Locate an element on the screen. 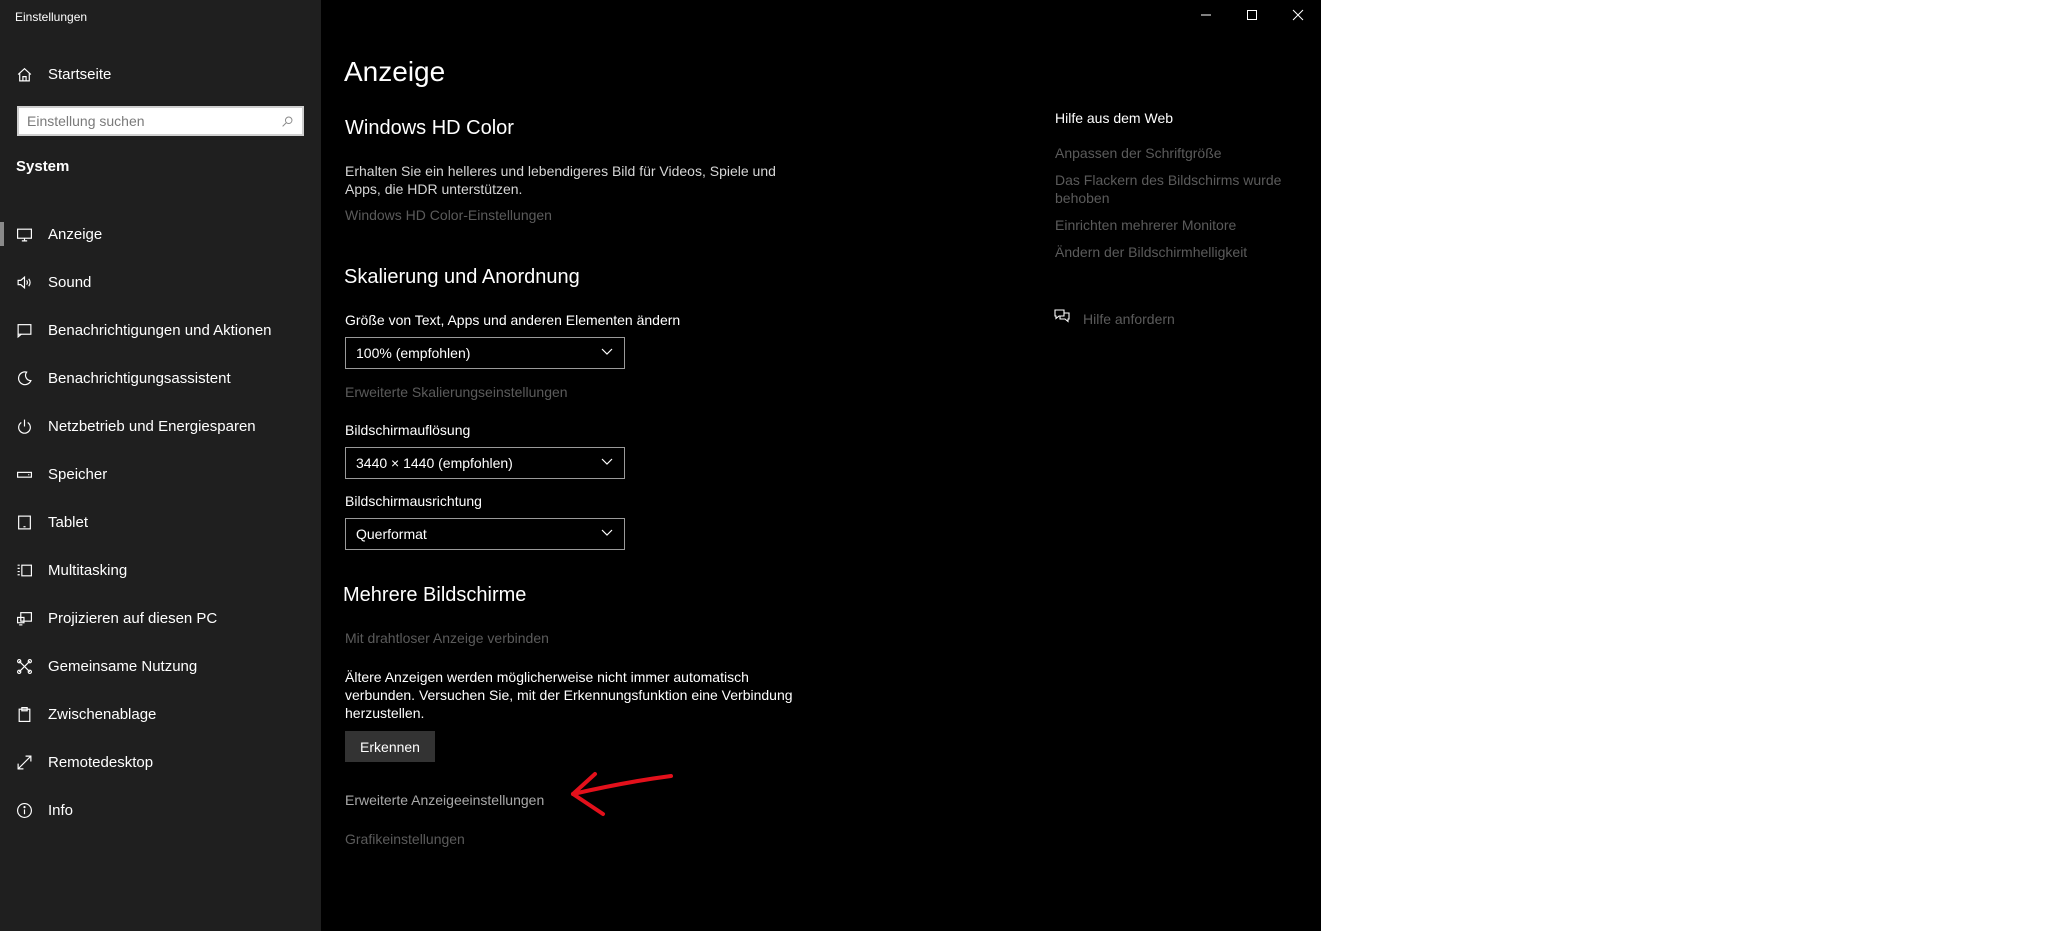 This screenshot has height=931, width=2064. sidebar-item-label: Benachrichtigungsassistent is located at coordinates (139, 378).